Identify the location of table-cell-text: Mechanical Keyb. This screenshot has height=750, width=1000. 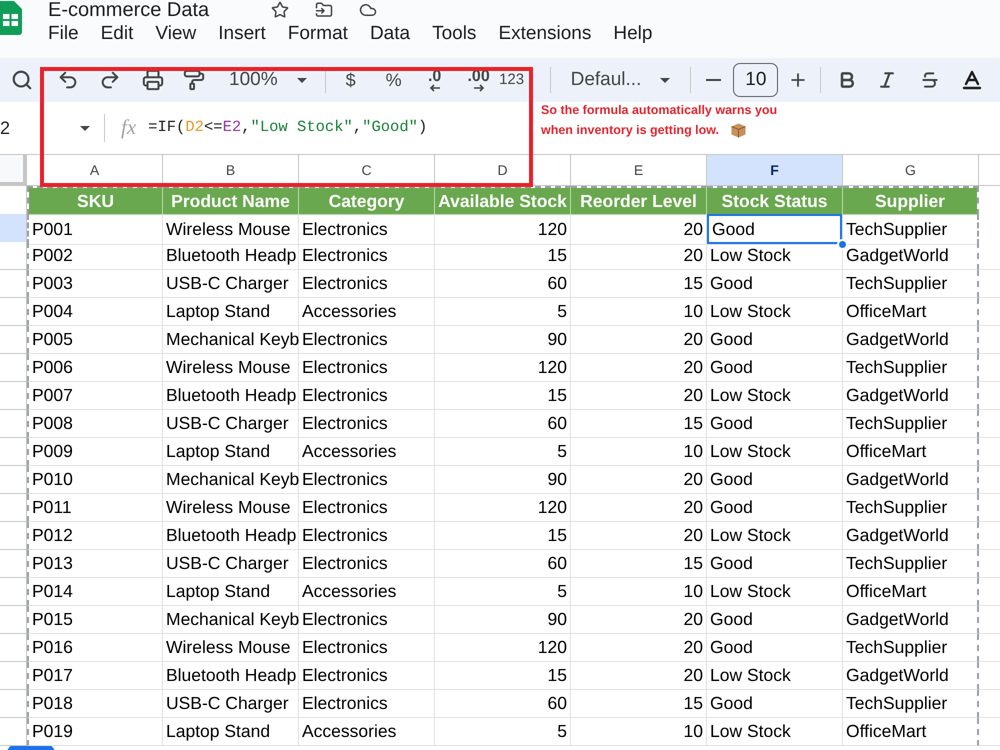
(231, 340).